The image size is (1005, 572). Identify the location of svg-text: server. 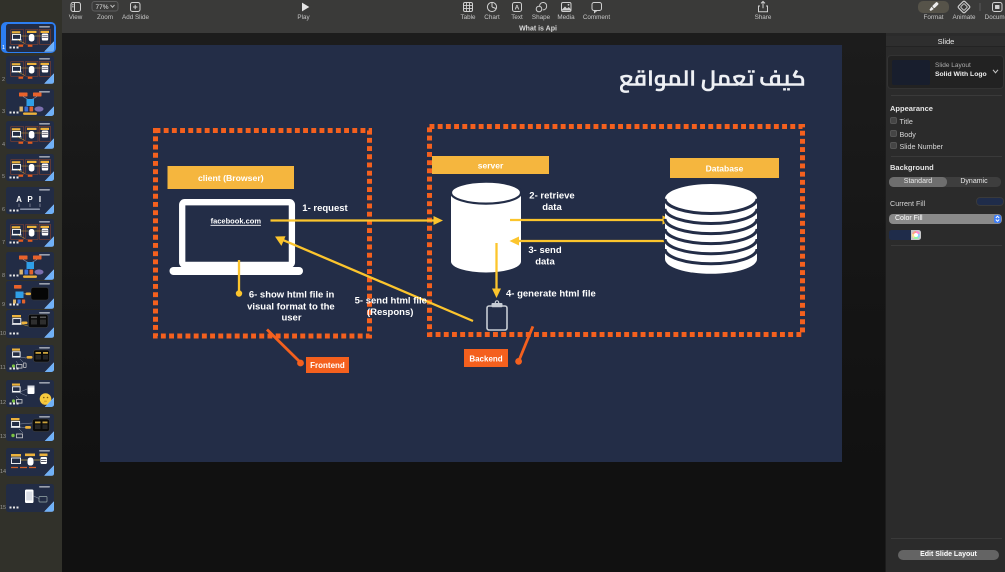
(491, 166).